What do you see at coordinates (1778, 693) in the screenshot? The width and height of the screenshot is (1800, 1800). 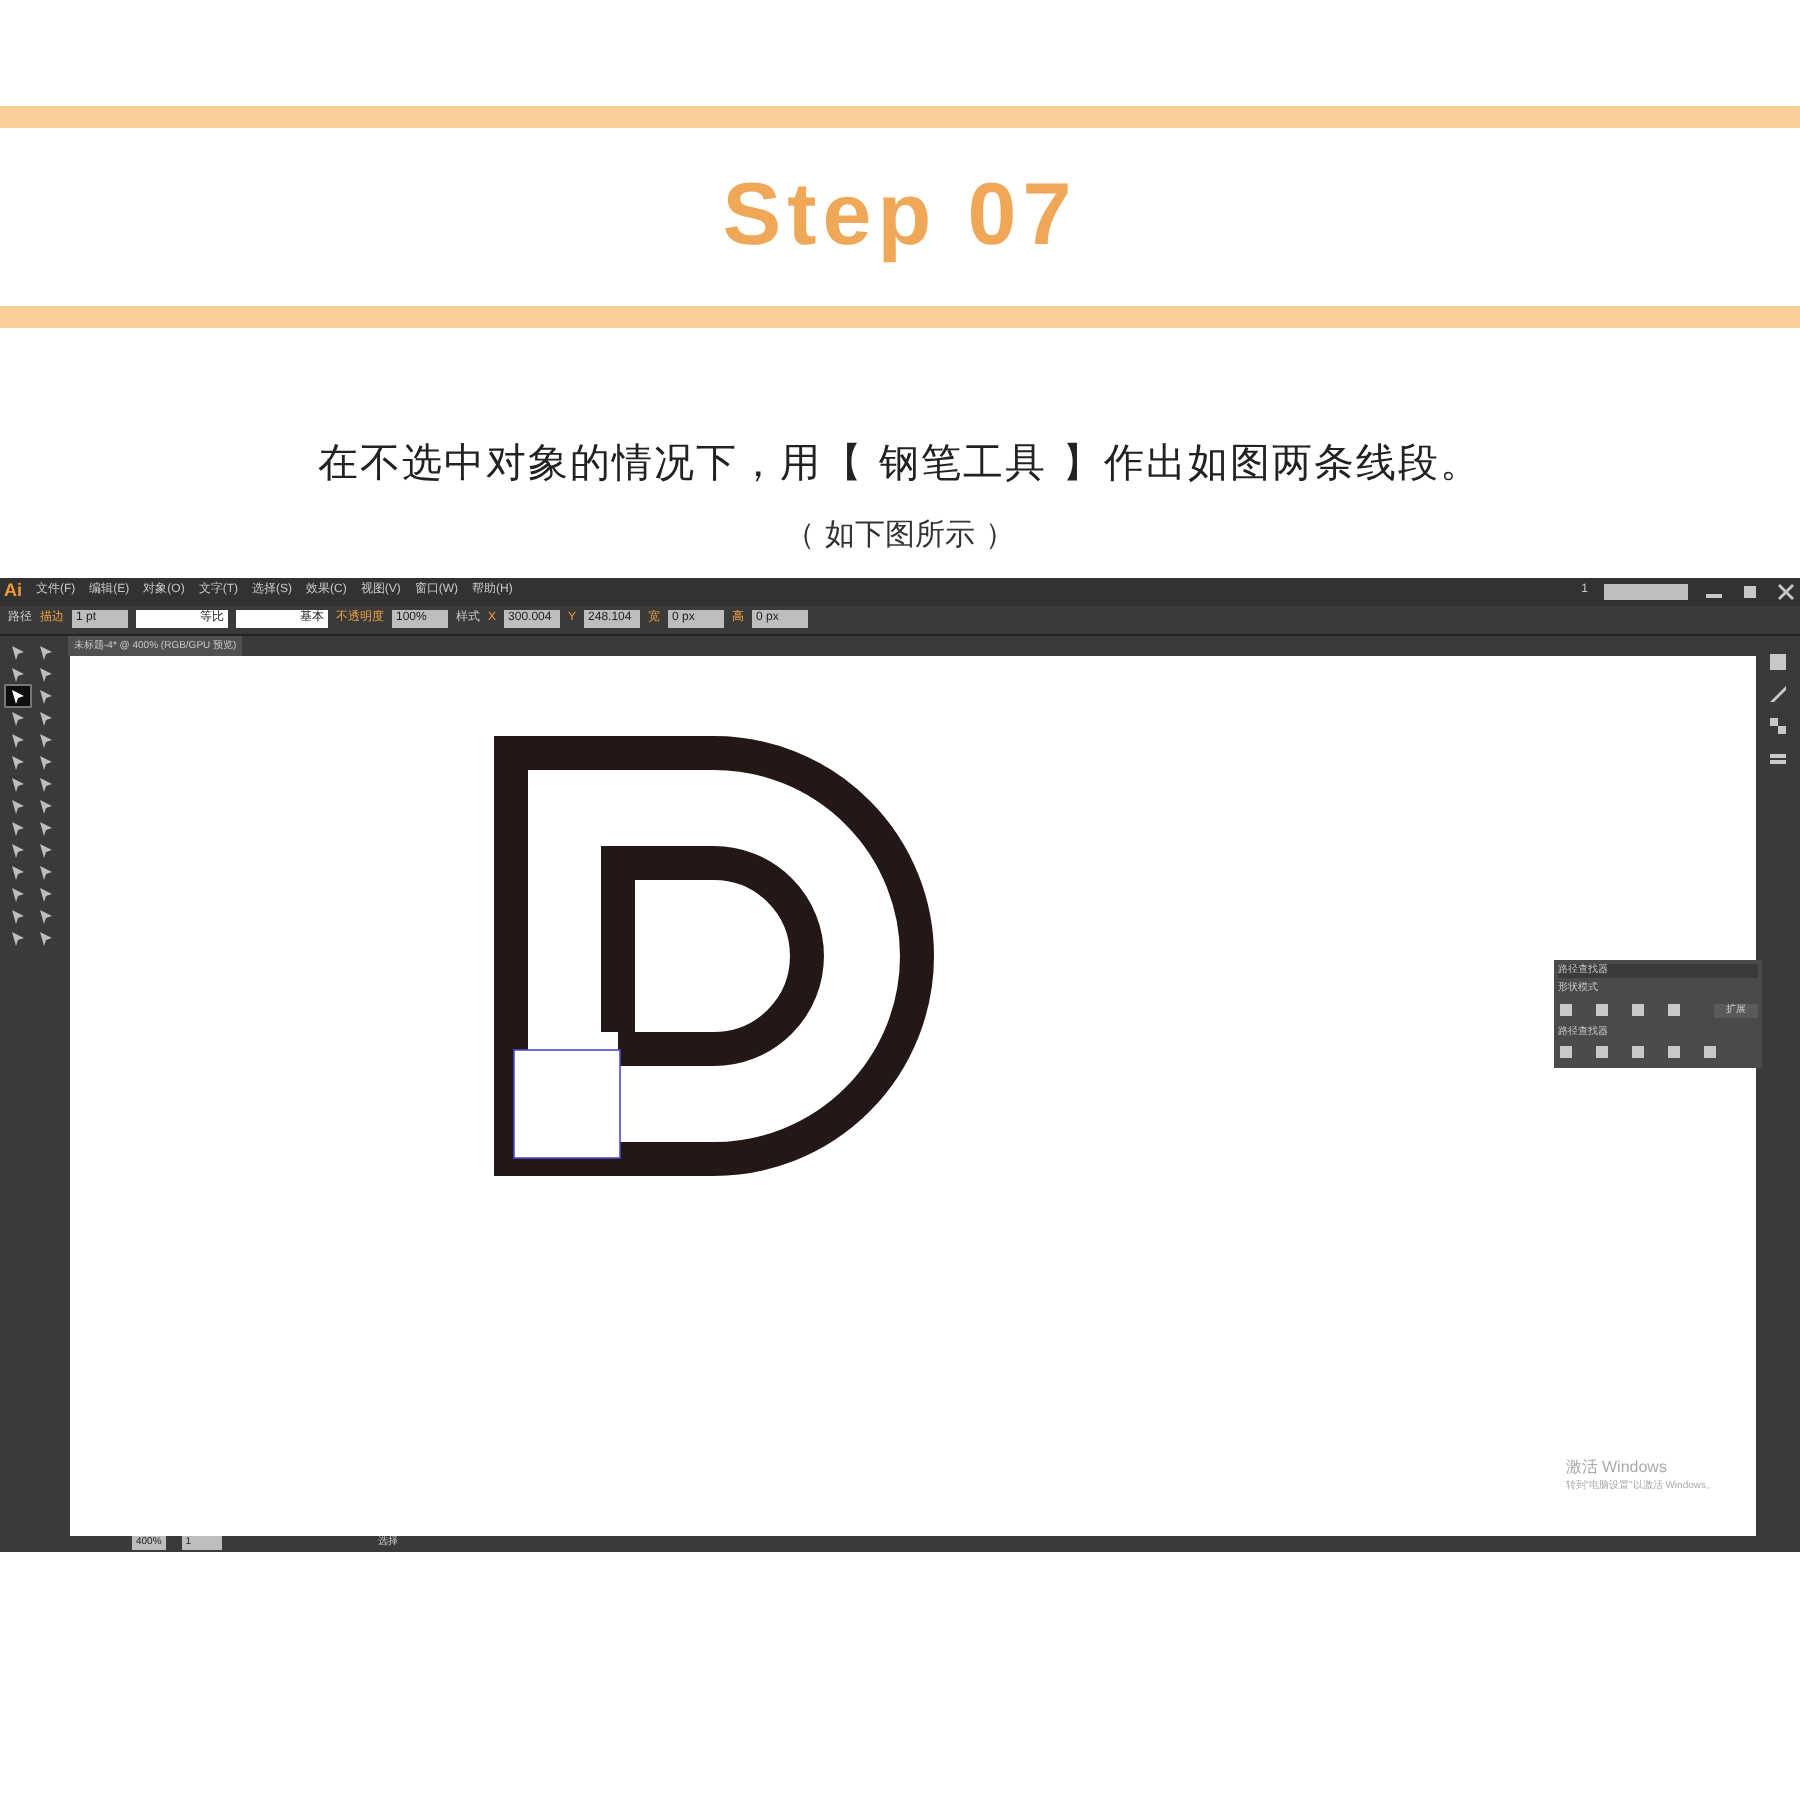 I see `brush-icon` at bounding box center [1778, 693].